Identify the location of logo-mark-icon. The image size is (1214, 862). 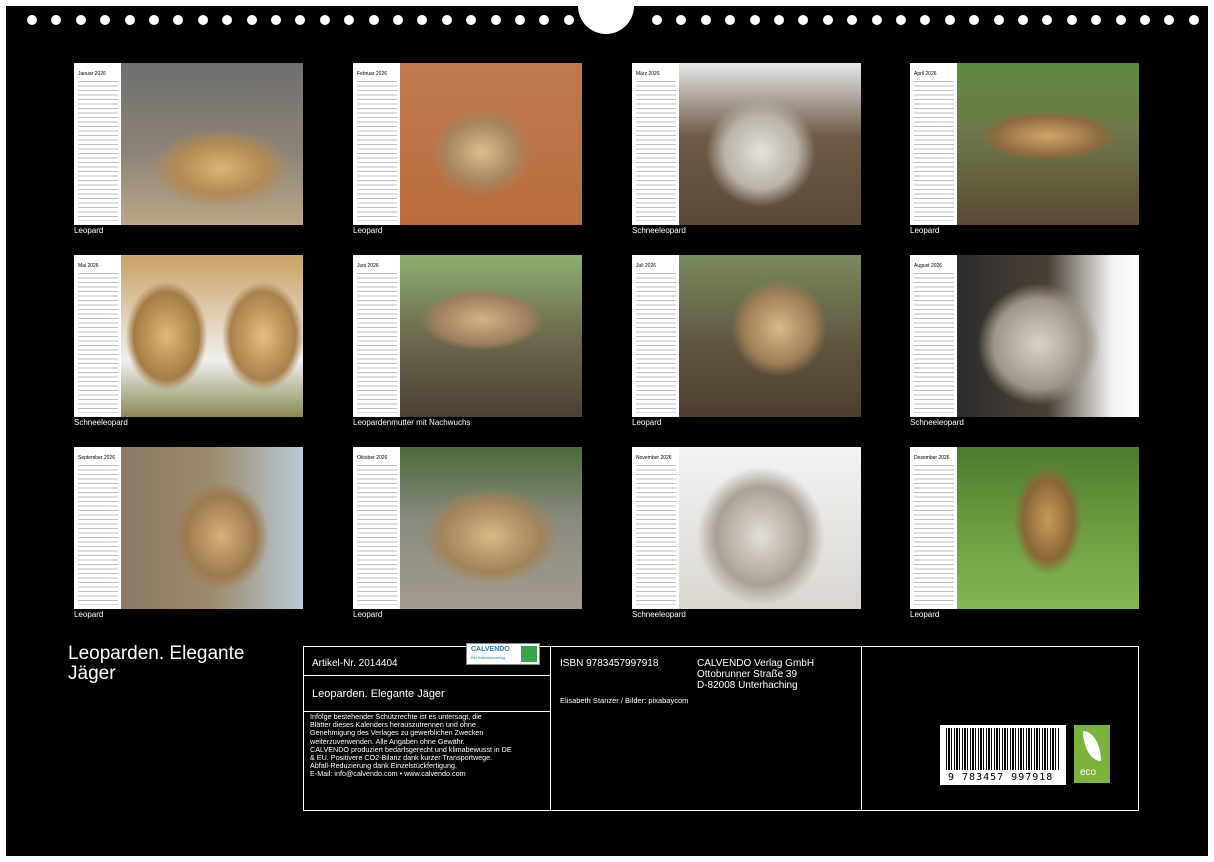
(529, 654).